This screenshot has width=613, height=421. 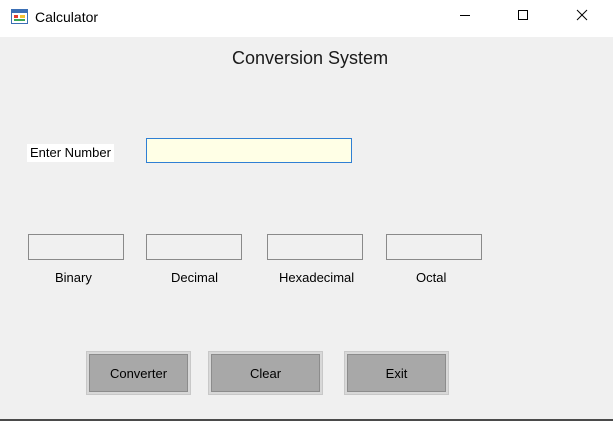 I want to click on maximize-button, so click(x=523, y=16).